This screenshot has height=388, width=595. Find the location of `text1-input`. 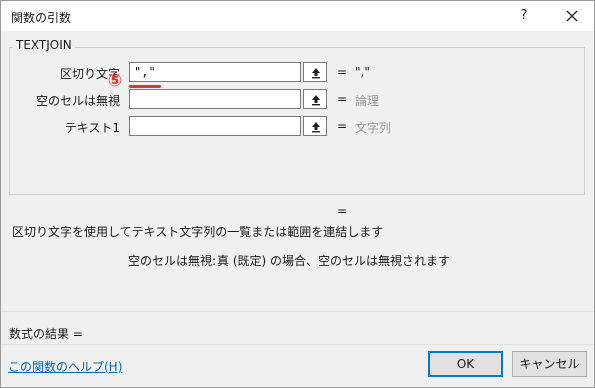

text1-input is located at coordinates (215, 126).